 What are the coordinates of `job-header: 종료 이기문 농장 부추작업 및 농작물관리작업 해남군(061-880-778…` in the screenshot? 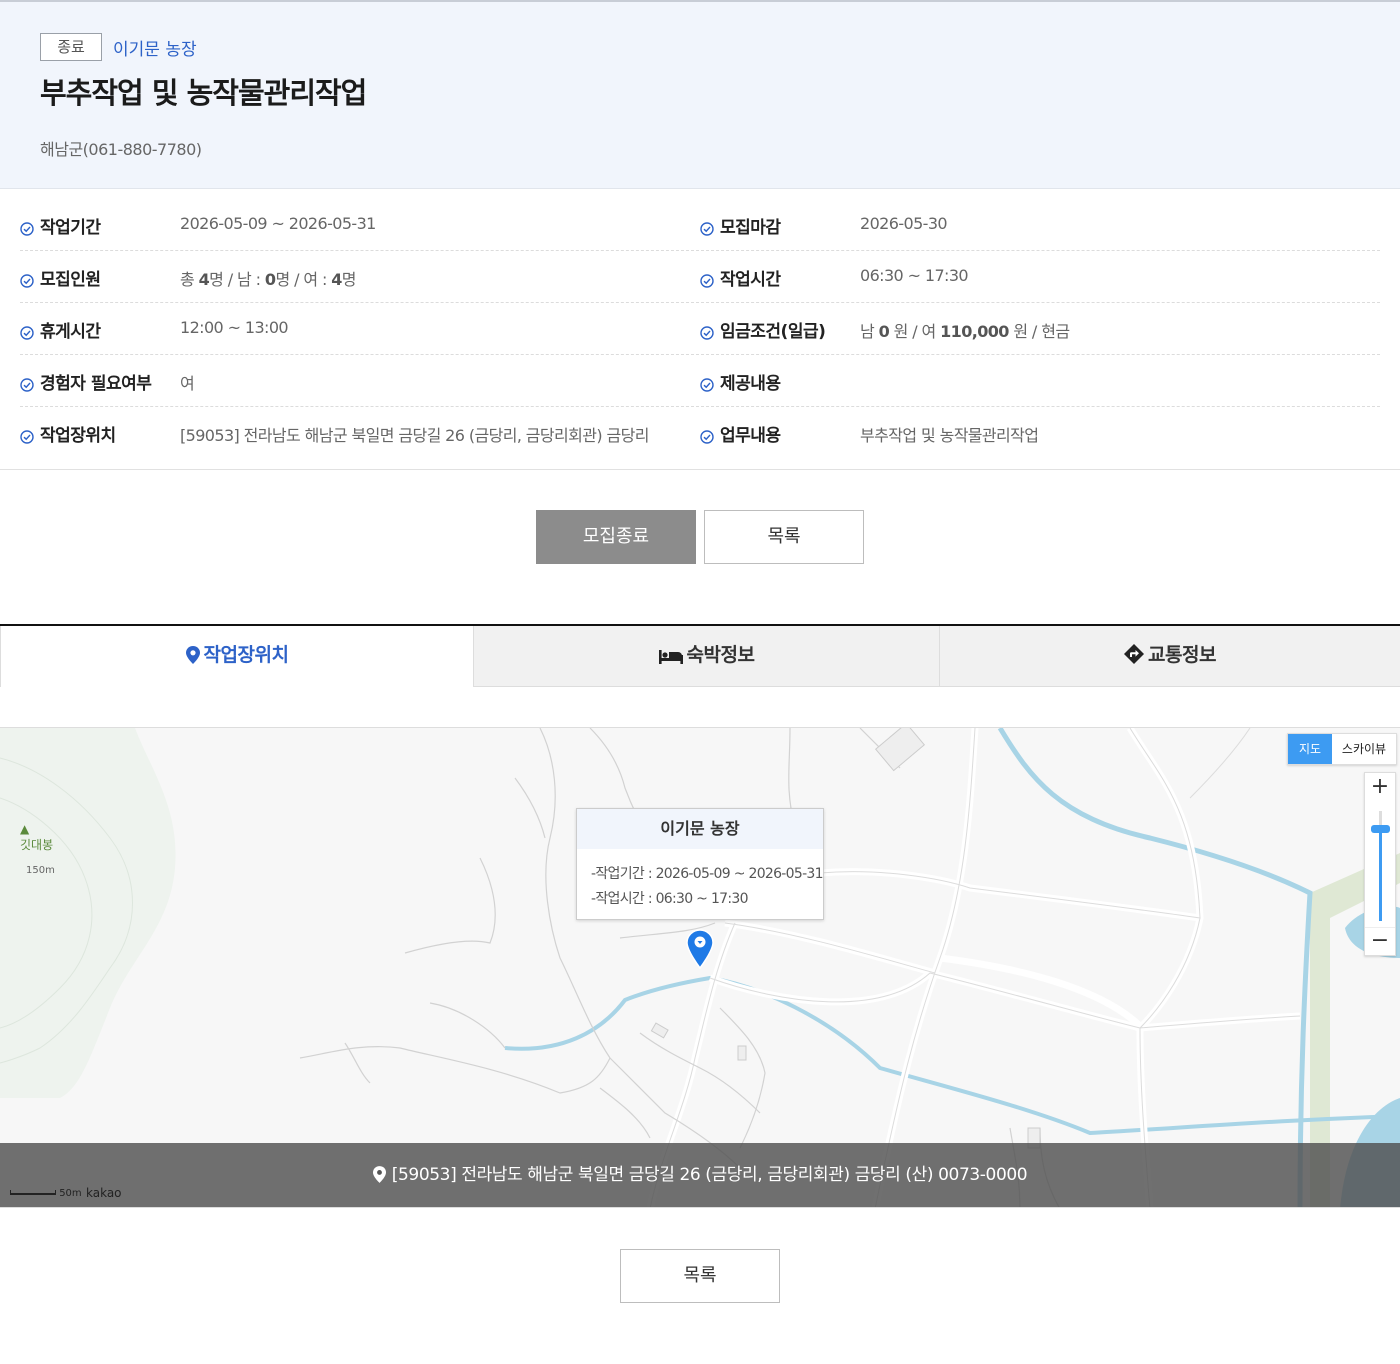 It's located at (700, 95).